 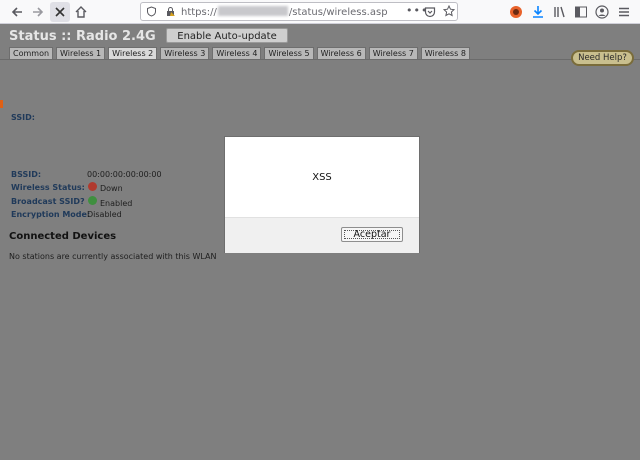 I want to click on url-text: https:// /status/wireless.asp, so click(x=284, y=12).